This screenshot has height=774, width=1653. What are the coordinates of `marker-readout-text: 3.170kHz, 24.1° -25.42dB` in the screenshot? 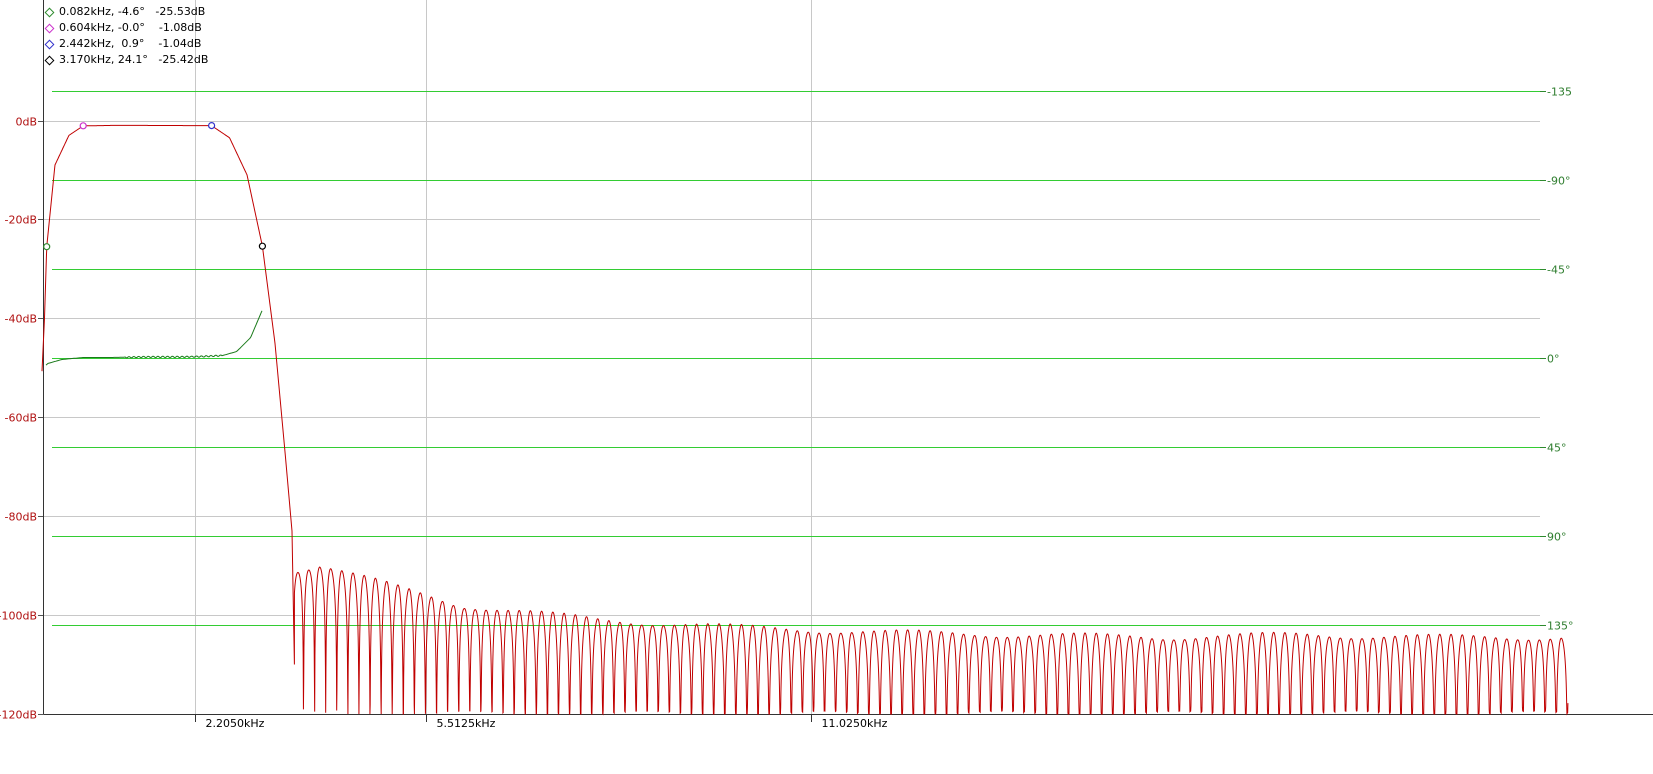 It's located at (134, 59).